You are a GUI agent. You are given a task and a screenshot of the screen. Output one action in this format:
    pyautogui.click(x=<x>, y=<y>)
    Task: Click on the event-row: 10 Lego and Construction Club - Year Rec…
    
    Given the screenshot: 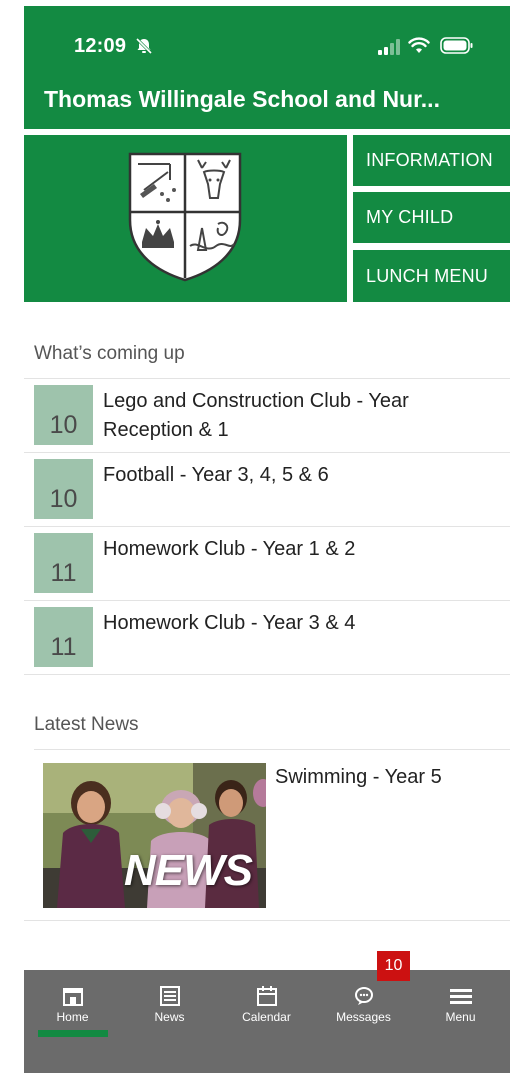 What is the action you would take?
    pyautogui.click(x=267, y=415)
    